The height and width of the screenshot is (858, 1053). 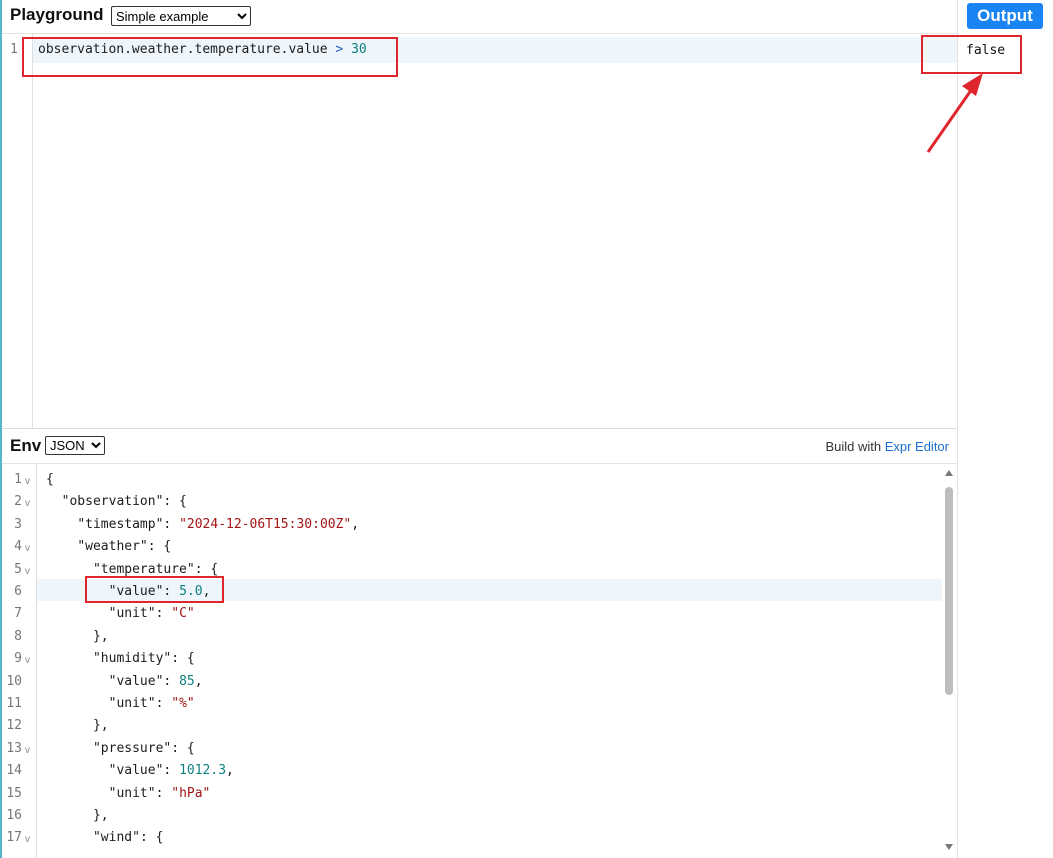 I want to click on scroll-up-arrow-icon, so click(x=949, y=473).